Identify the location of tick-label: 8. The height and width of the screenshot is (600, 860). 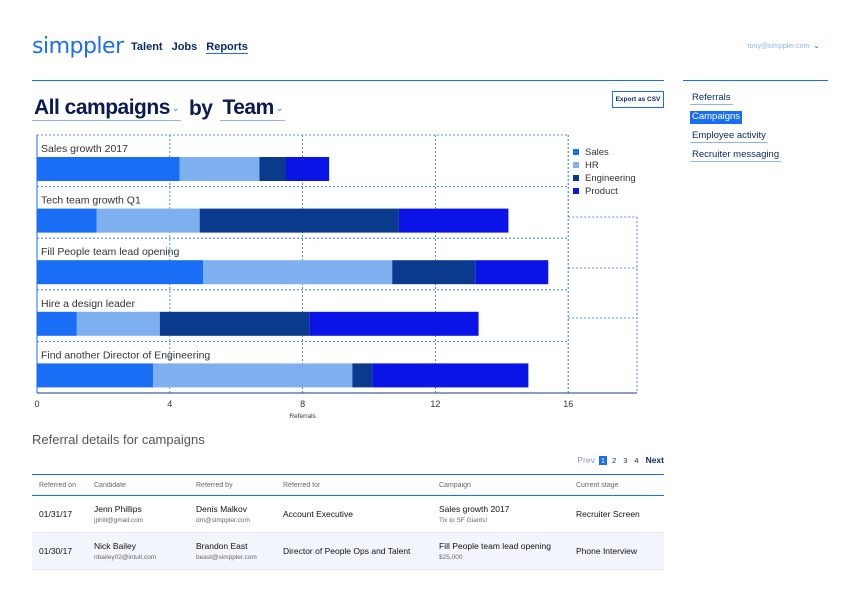
(302, 404).